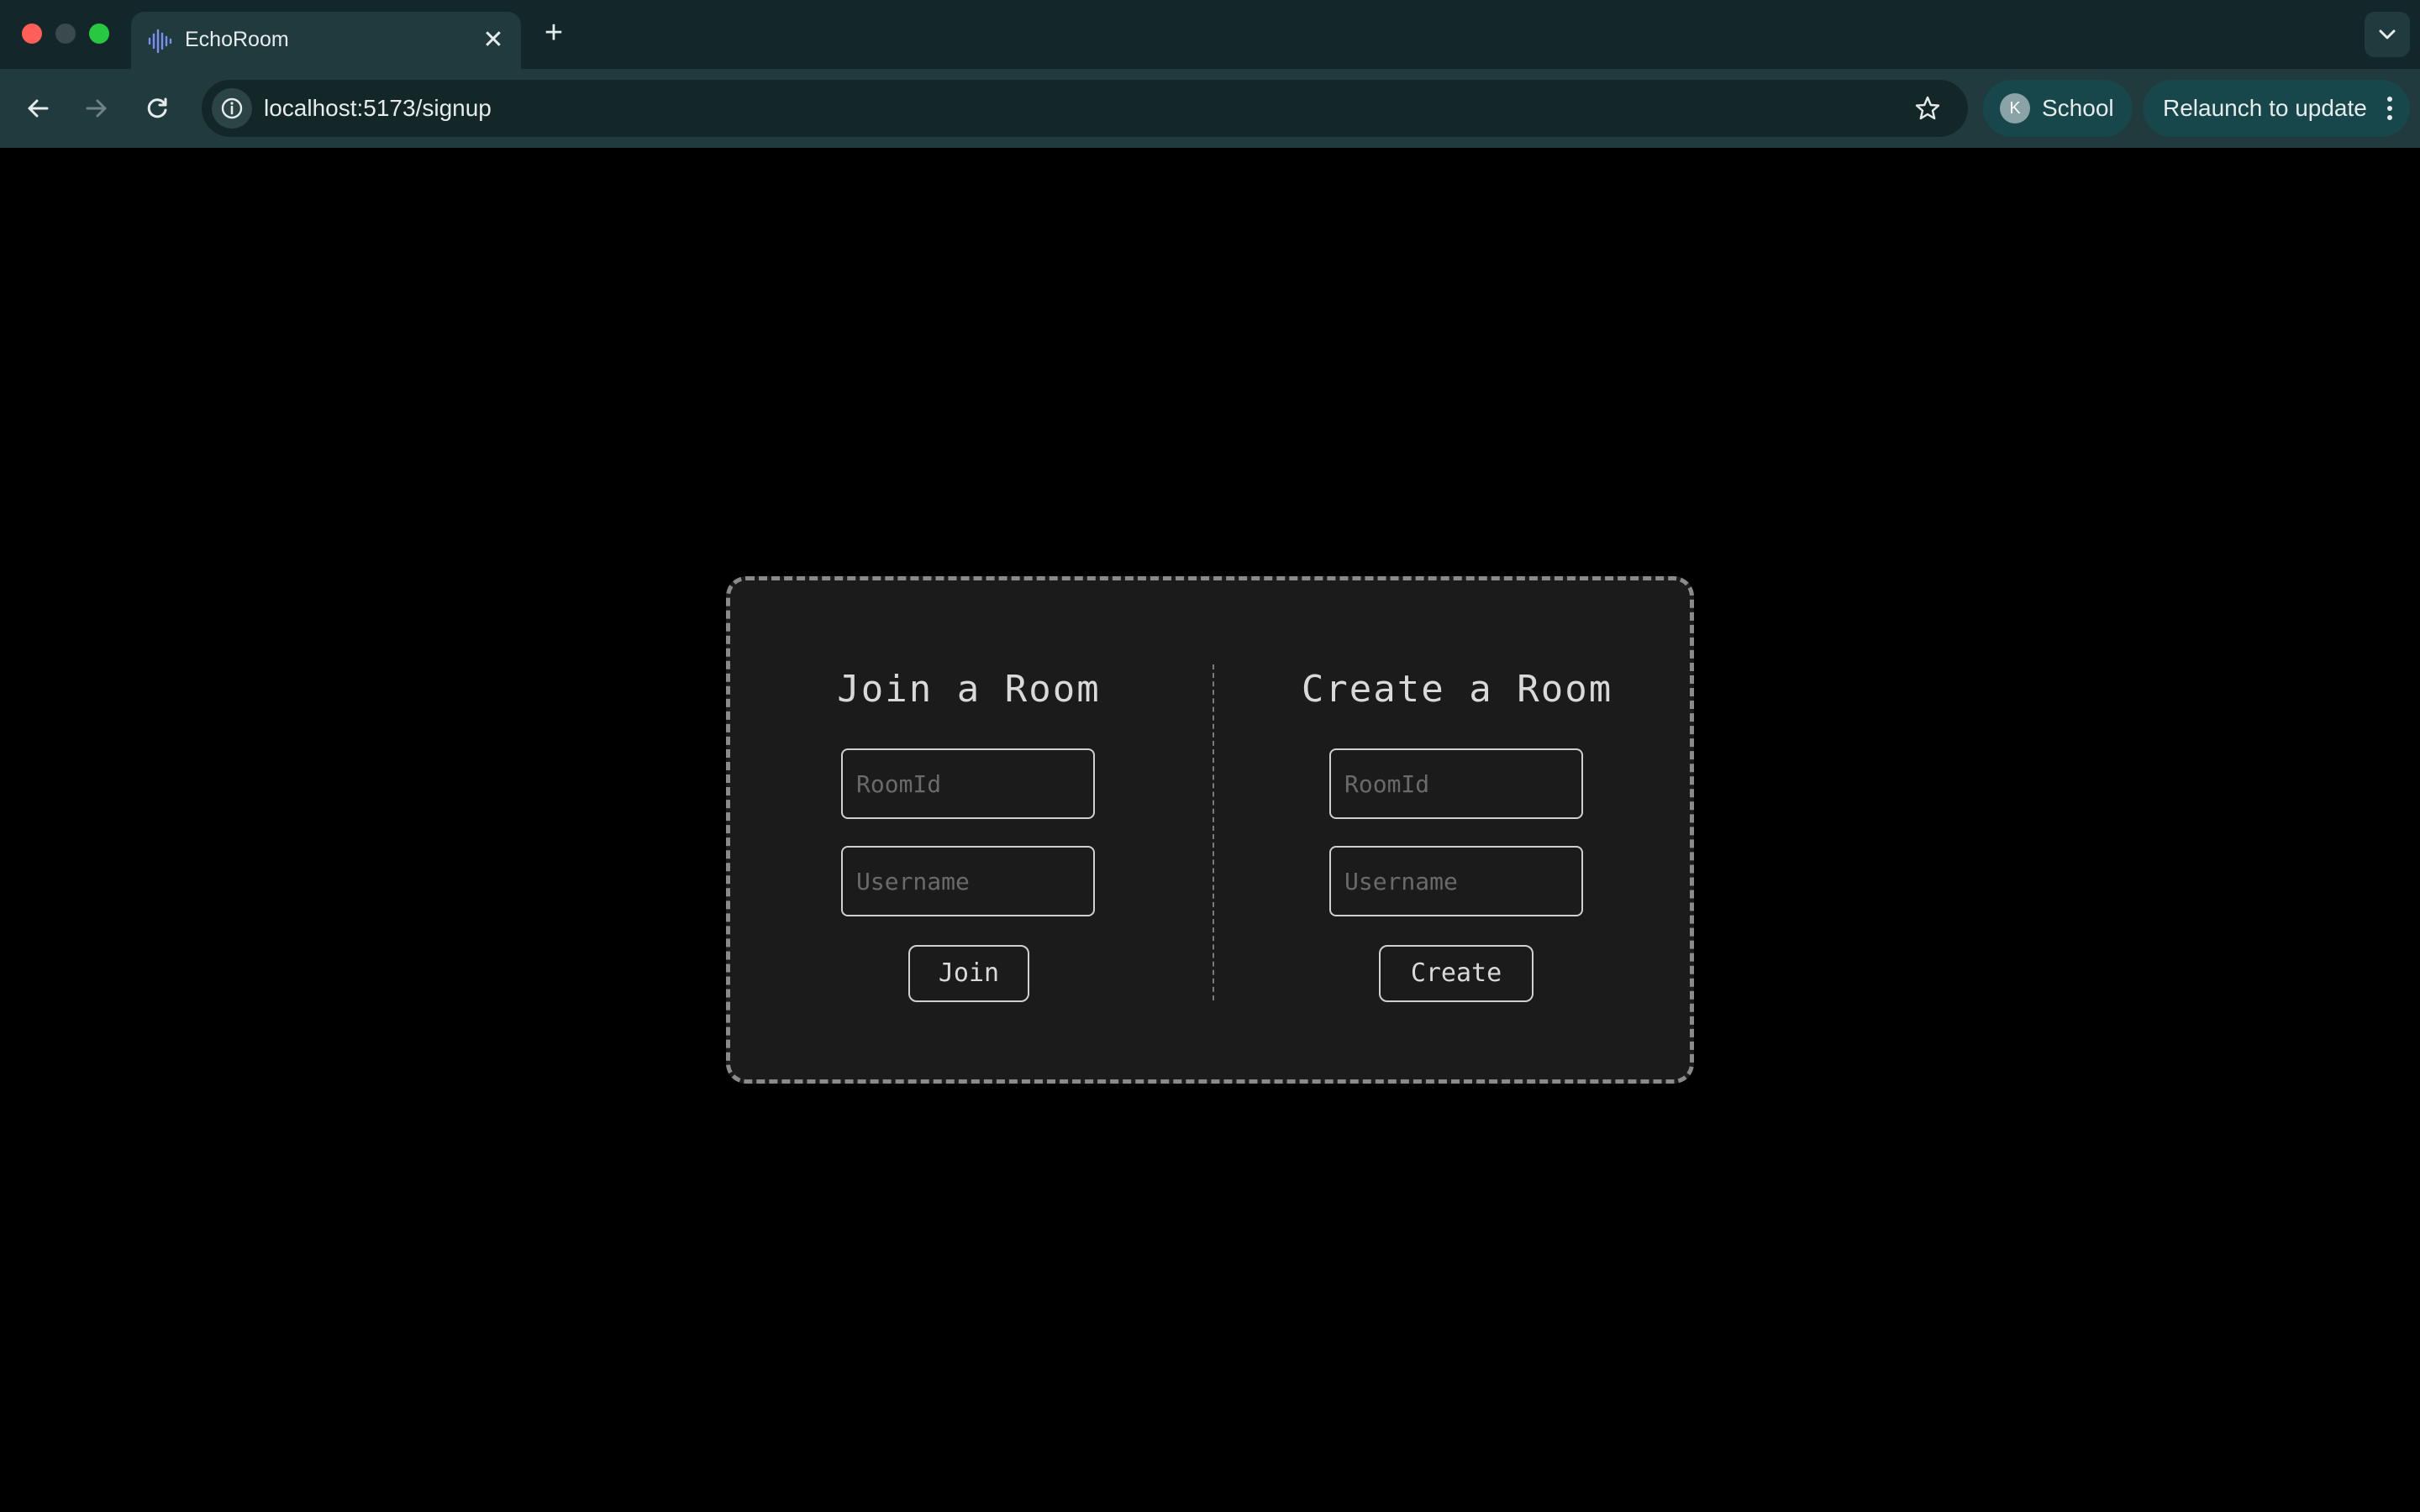 The height and width of the screenshot is (1512, 2420). I want to click on tab-close-icon: ✕, so click(494, 39).